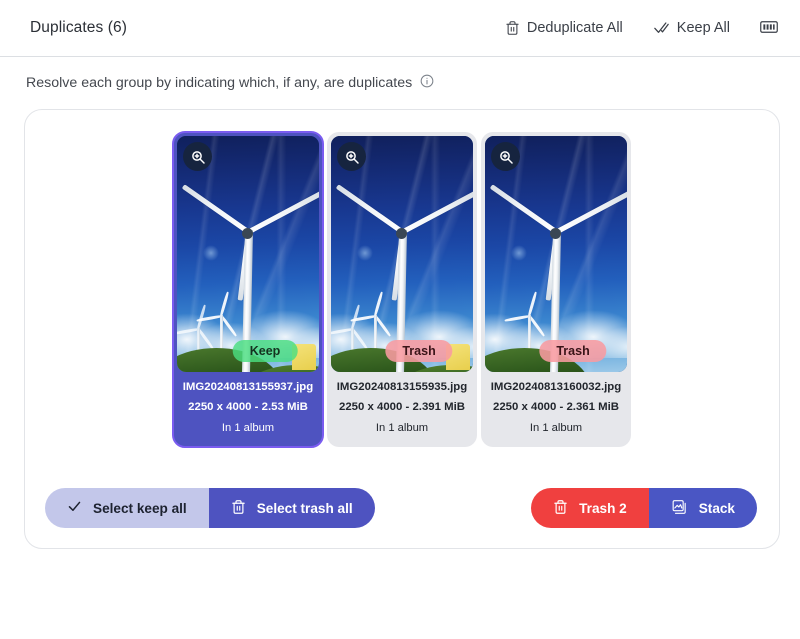  I want to click on asset-filename: IMG20240813155937.jpg, so click(248, 387).